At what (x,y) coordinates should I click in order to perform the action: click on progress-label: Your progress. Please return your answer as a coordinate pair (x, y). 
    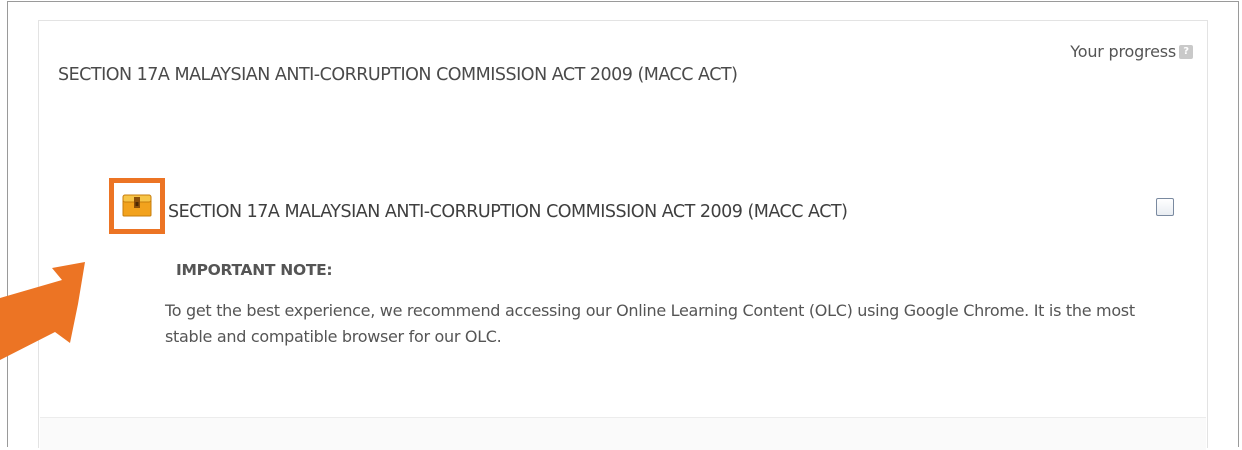
    Looking at the image, I should click on (1123, 51).